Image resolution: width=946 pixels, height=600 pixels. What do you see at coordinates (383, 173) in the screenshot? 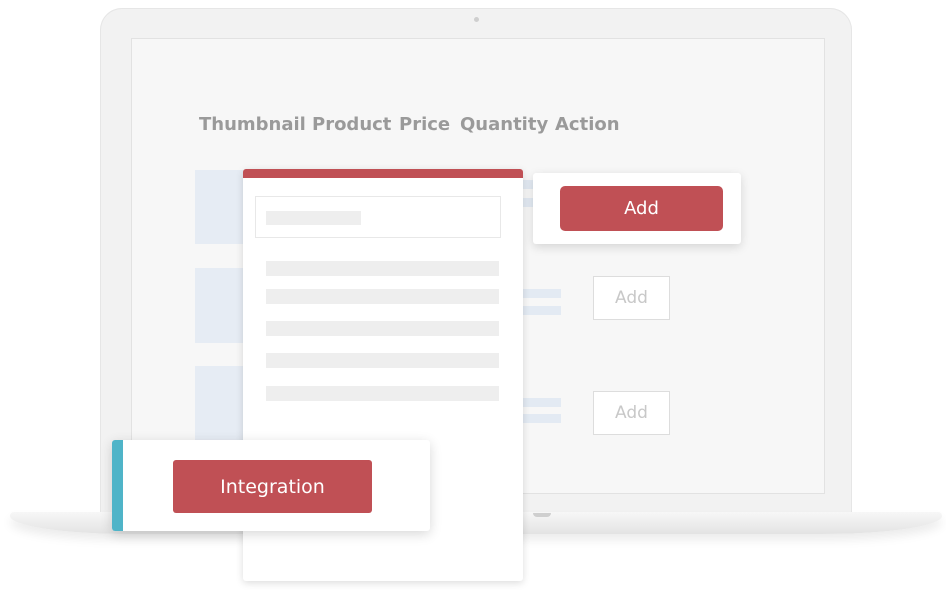
I see `panel-accent-bar` at bounding box center [383, 173].